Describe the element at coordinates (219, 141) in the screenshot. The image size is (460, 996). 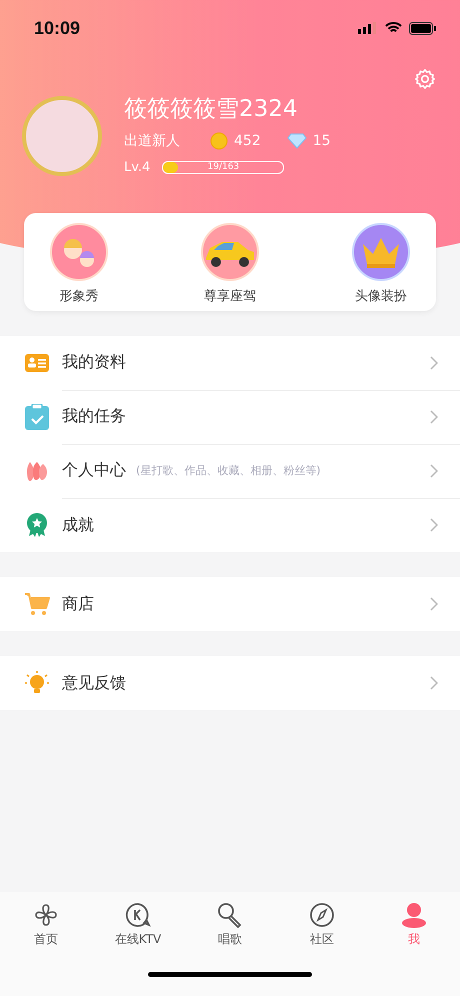
I see `coin-icon` at that location.